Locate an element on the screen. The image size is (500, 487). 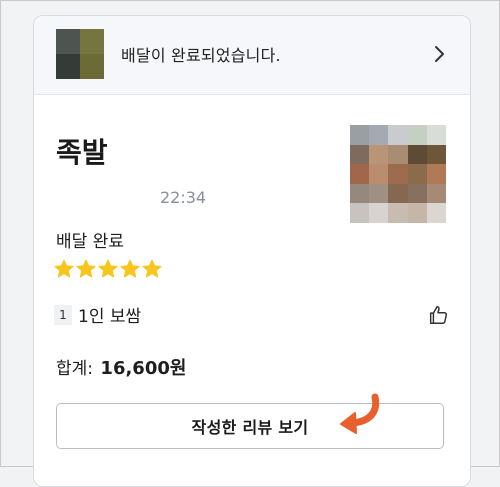
view-my-review-button: 작성한 리뷰 보기 is located at coordinates (250, 426).